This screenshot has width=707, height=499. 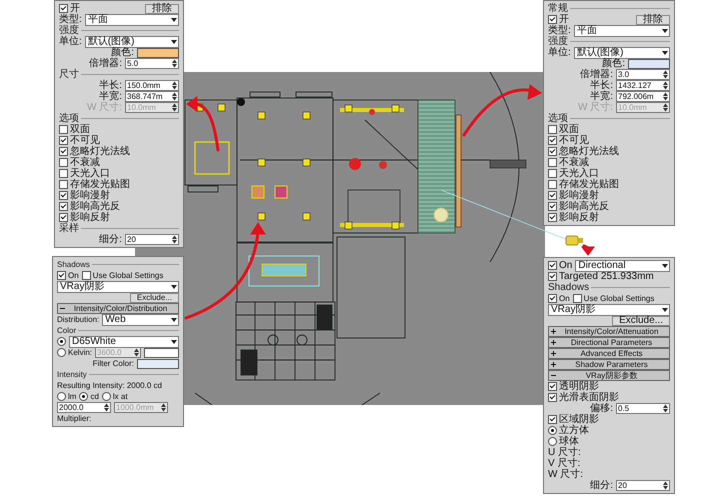 What do you see at coordinates (573, 277) in the screenshot?
I see `checkbox: Targeted` at bounding box center [573, 277].